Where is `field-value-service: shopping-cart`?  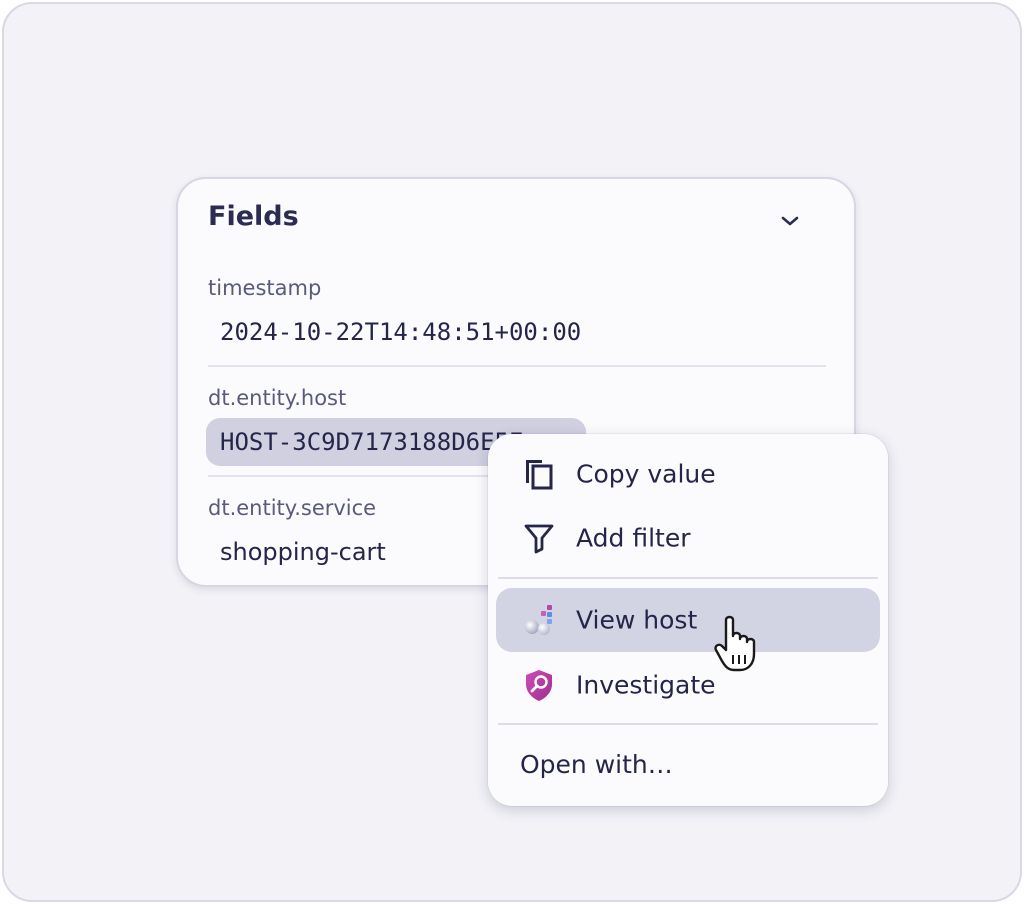 field-value-service: shopping-cart is located at coordinates (303, 552).